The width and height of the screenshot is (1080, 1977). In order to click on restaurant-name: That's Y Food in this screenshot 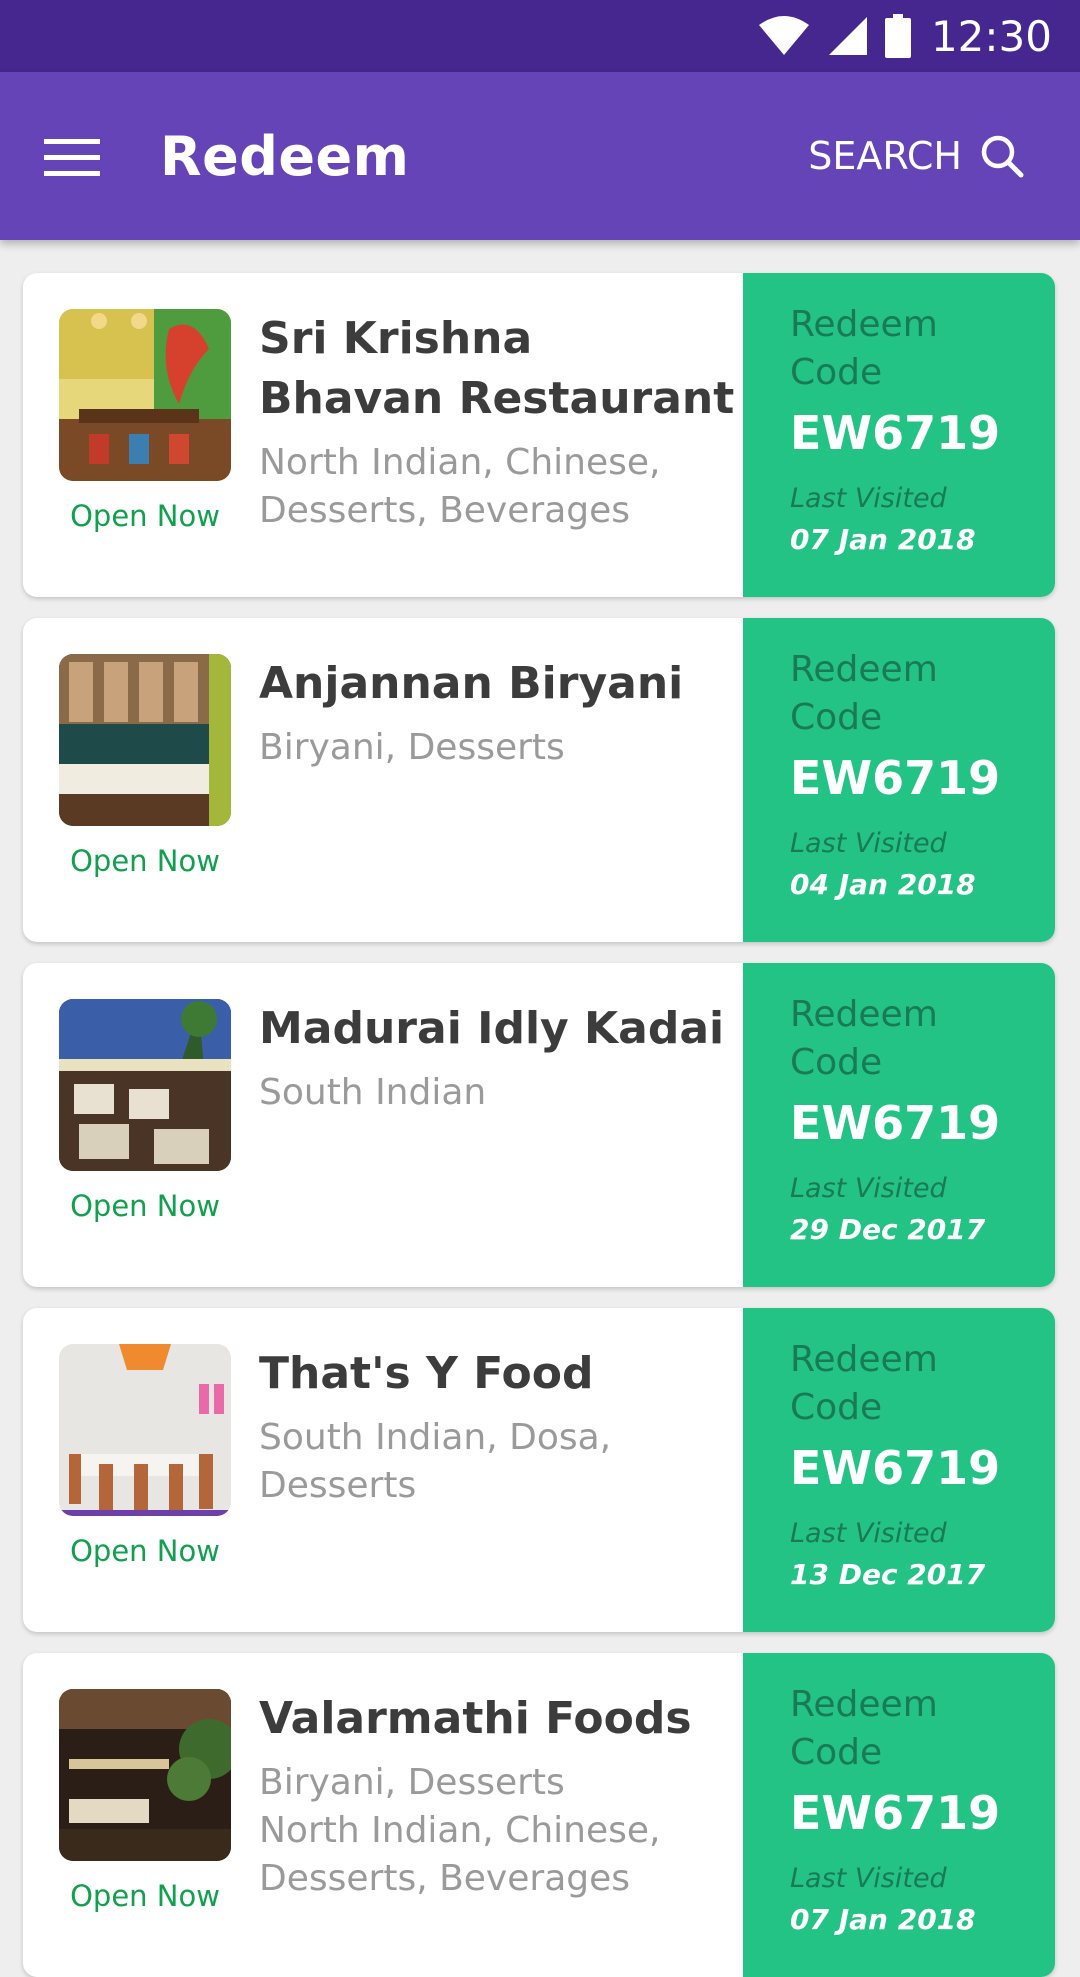, I will do `click(499, 1374)`.